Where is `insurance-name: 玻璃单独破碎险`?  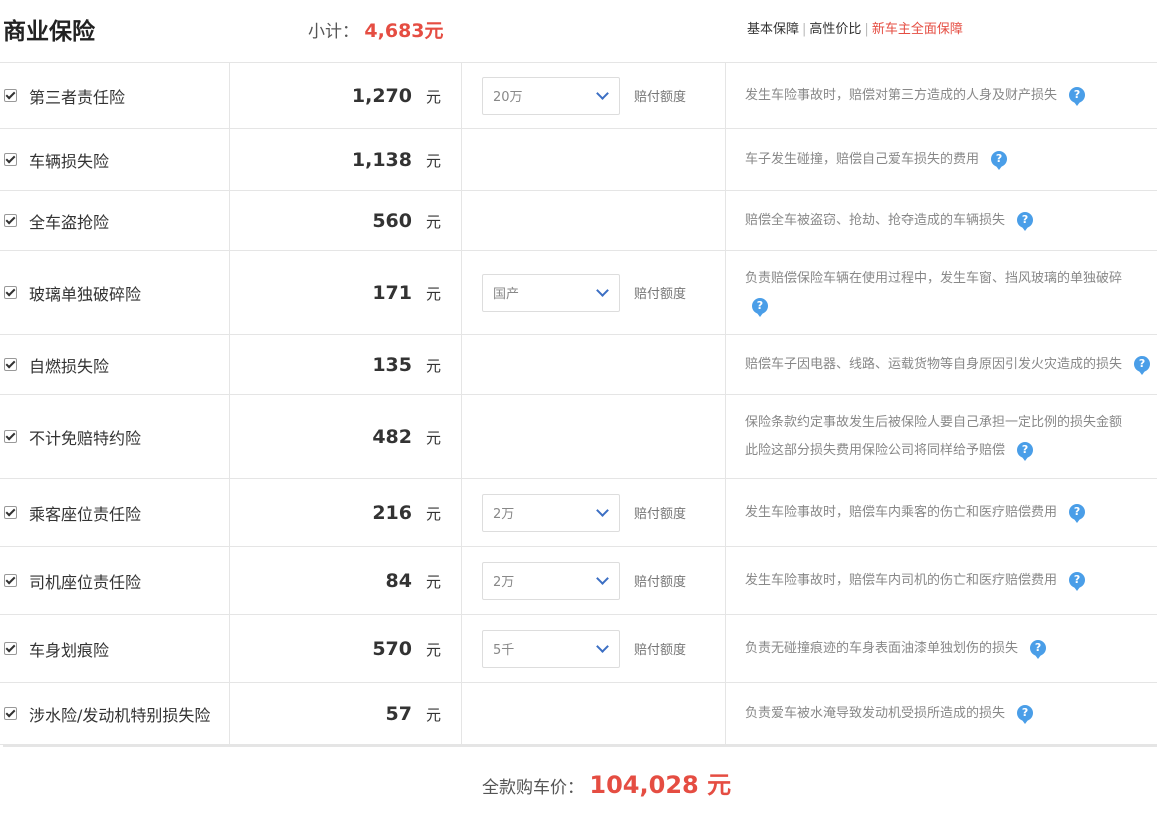 insurance-name: 玻璃单独破碎险 is located at coordinates (85, 294).